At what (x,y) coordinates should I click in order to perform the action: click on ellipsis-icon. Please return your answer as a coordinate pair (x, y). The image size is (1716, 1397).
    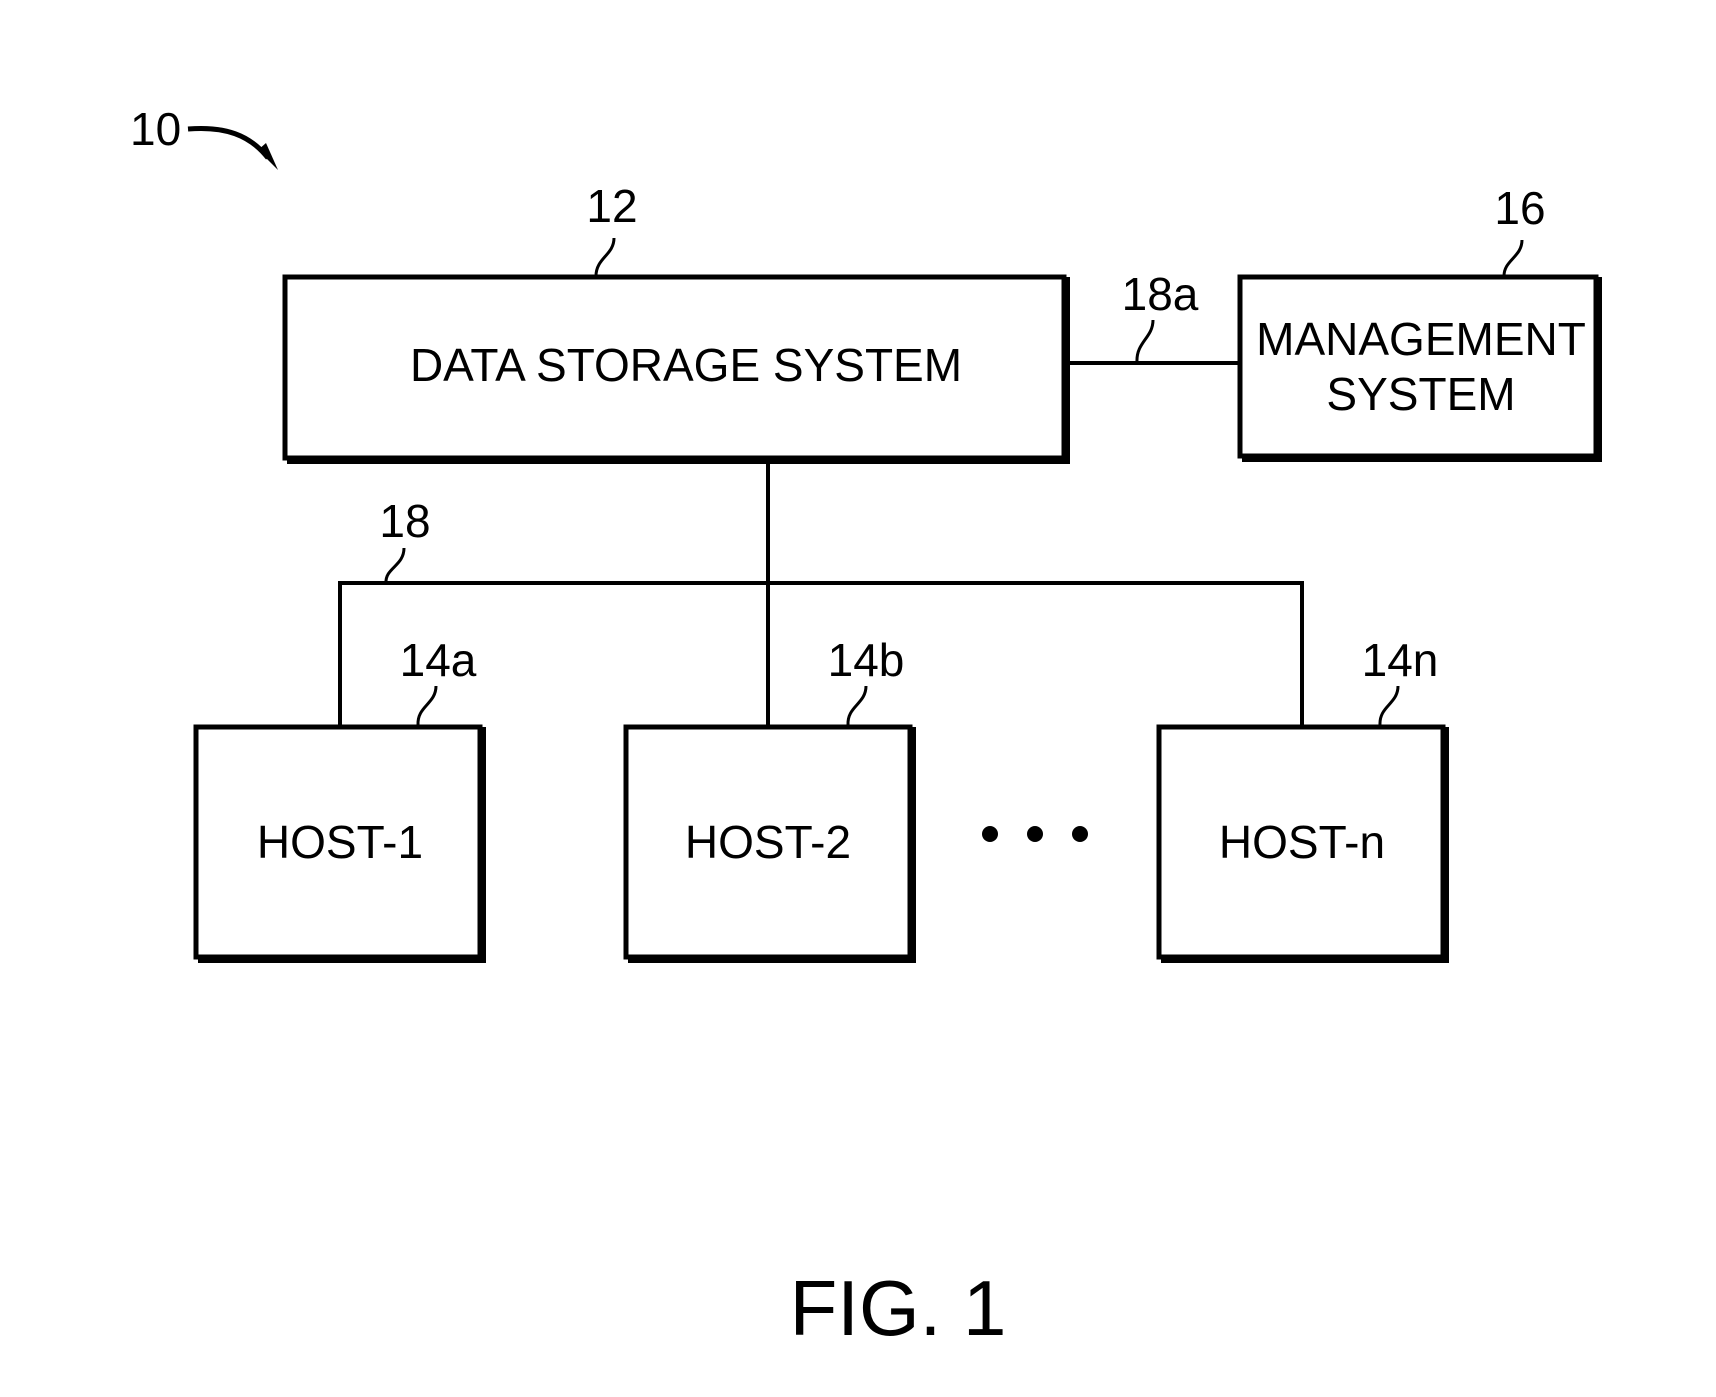
    Looking at the image, I should click on (1035, 834).